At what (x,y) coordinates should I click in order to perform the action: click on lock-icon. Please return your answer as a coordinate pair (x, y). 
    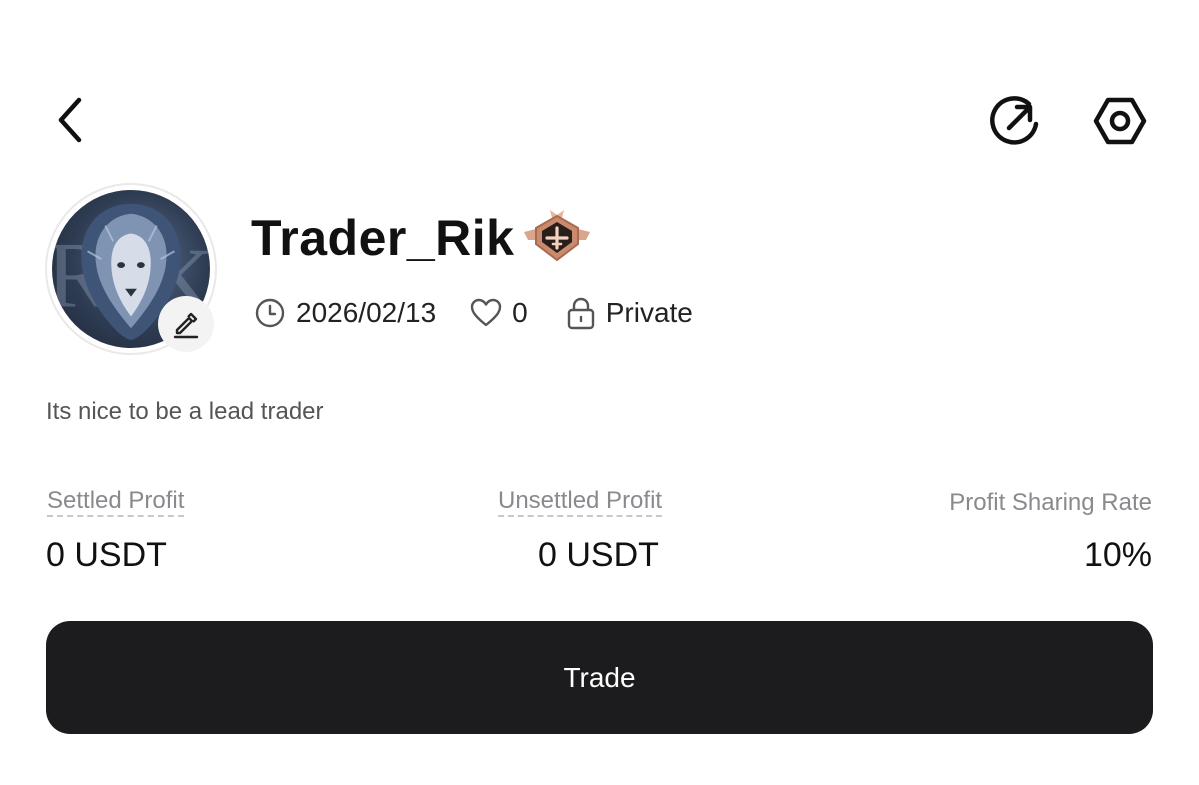
    Looking at the image, I should click on (580, 313).